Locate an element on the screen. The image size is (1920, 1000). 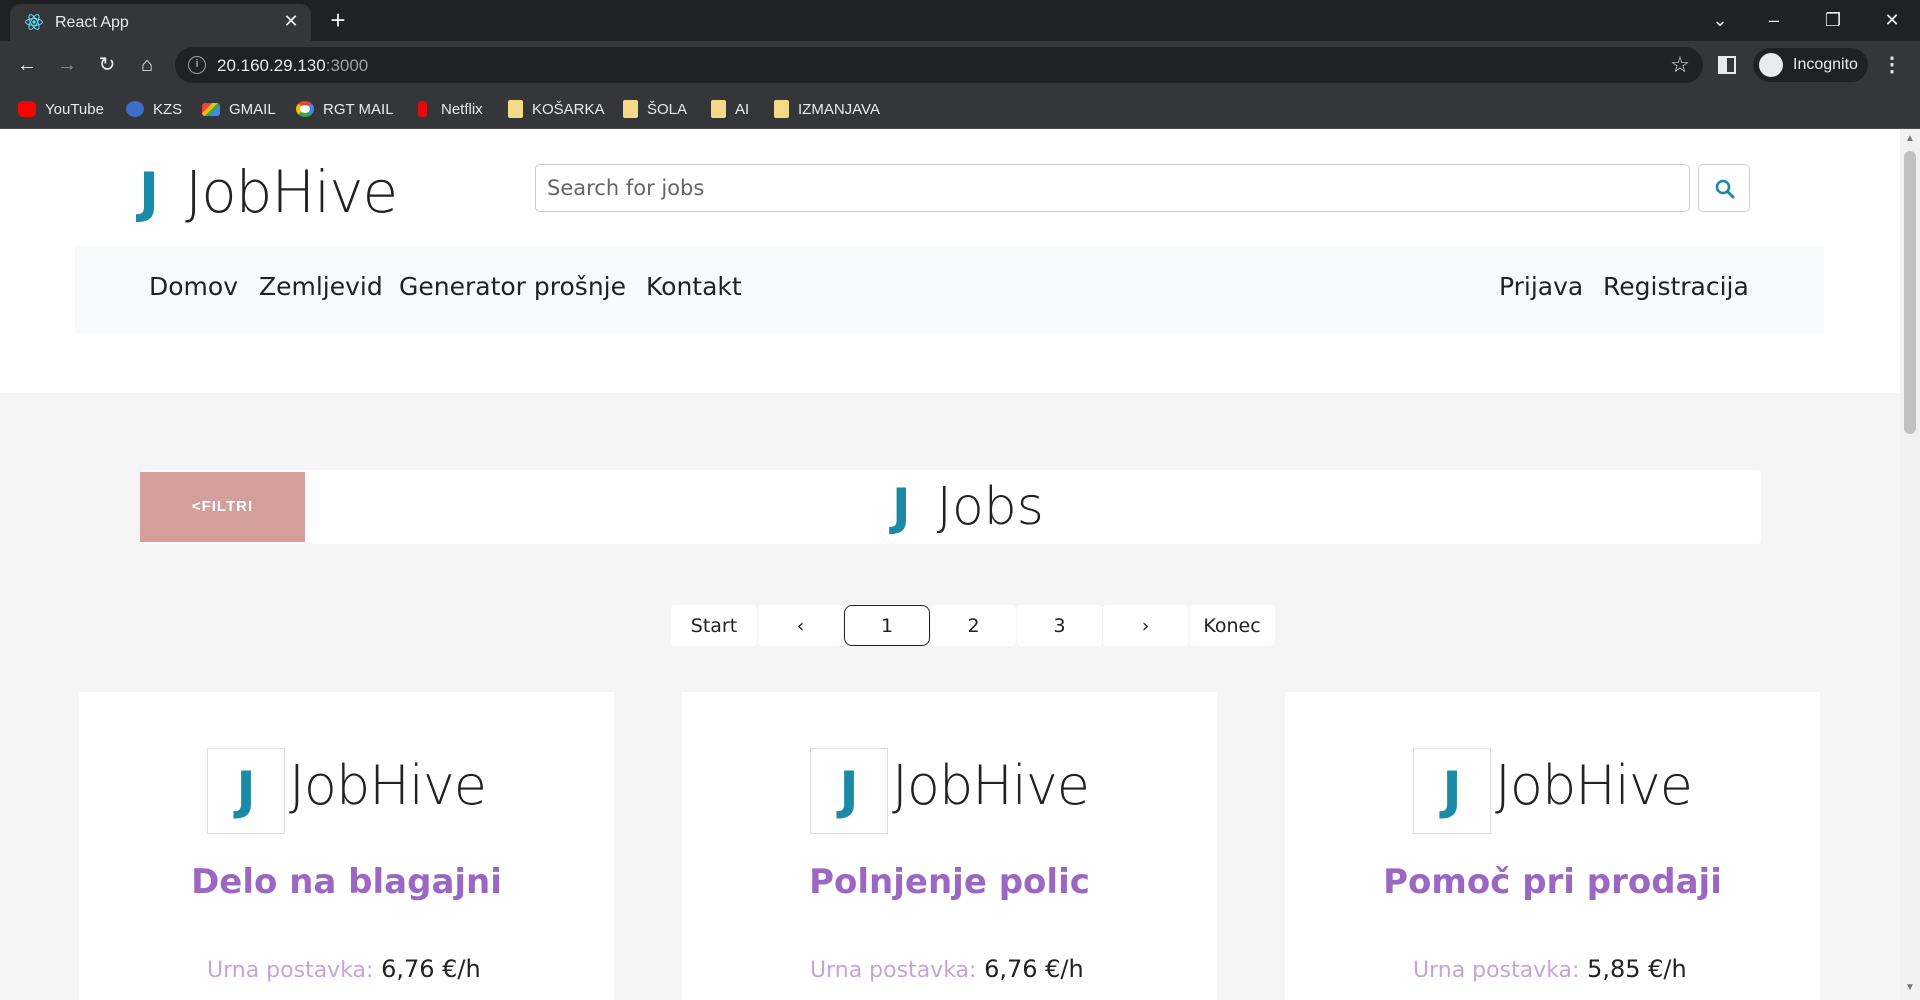
pagination-page-3: 3 is located at coordinates (1059, 625).